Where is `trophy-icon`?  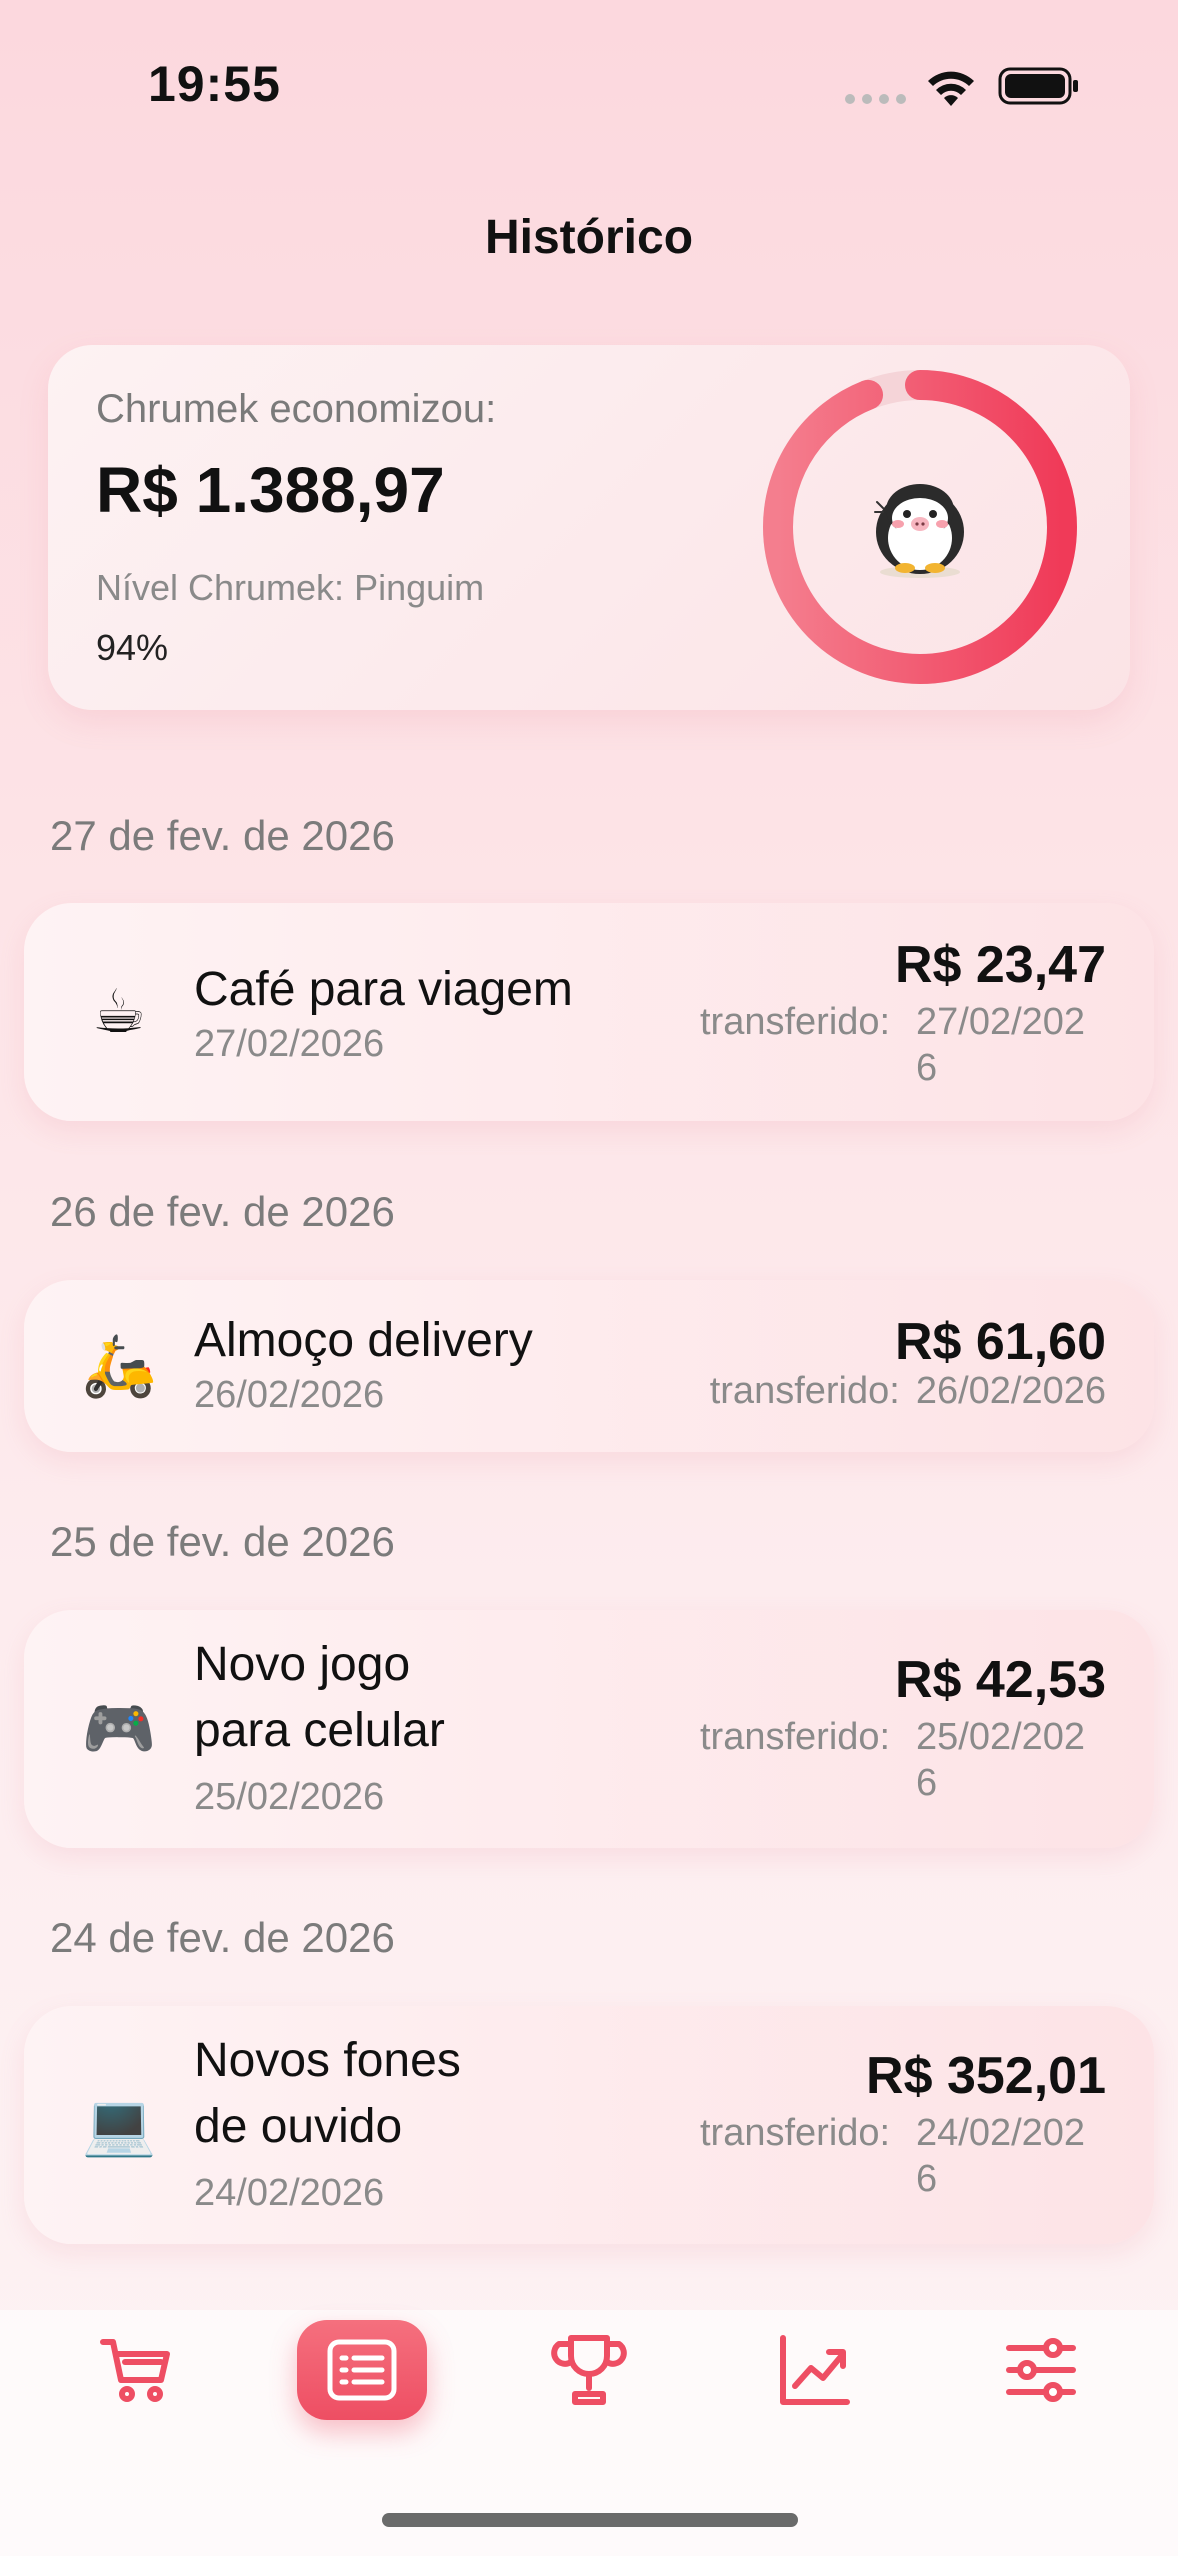 trophy-icon is located at coordinates (589, 2370).